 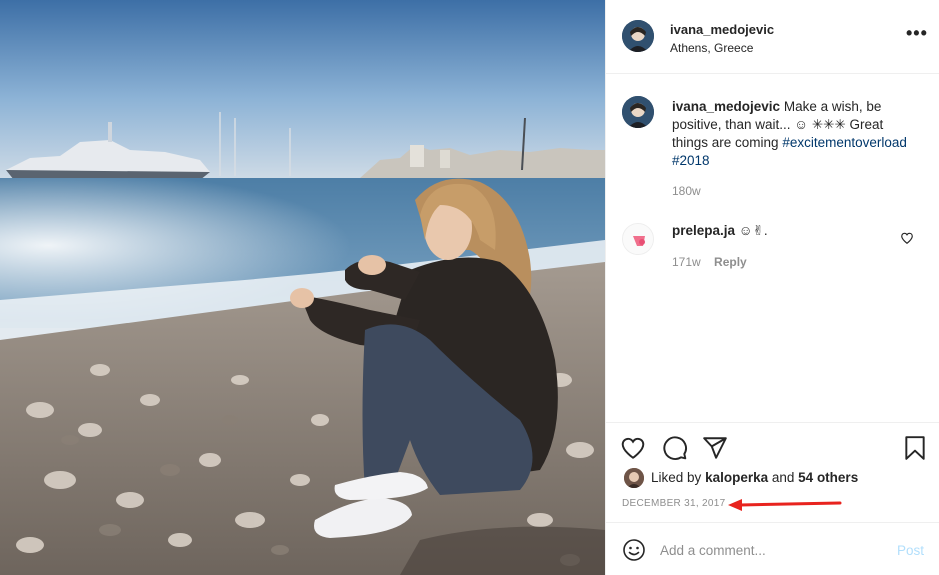 I want to click on likes-prefix: Liked by, so click(x=676, y=477).